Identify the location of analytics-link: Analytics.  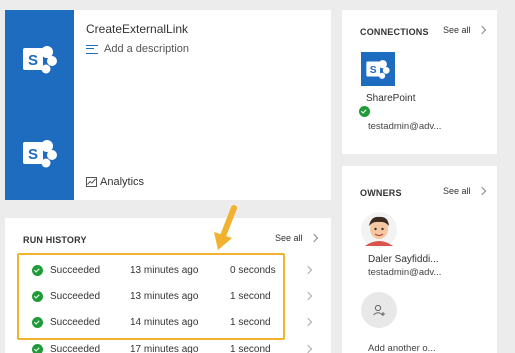
(115, 182).